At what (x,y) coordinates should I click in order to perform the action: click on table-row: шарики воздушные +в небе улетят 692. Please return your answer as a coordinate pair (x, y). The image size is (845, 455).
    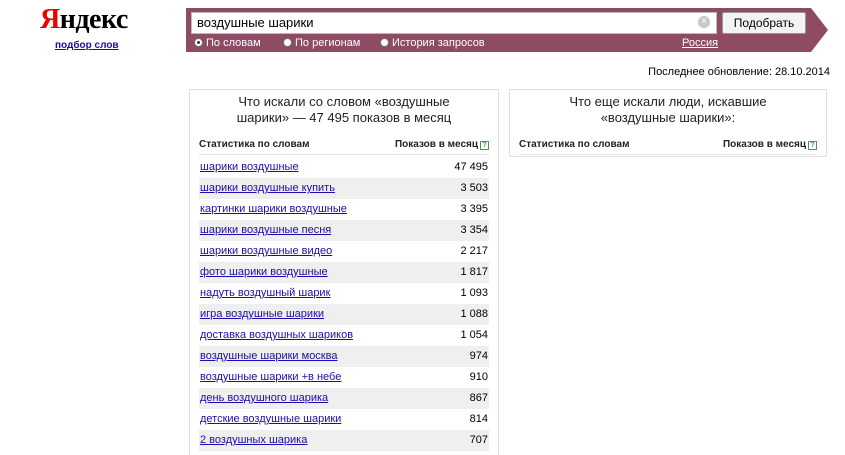
    Looking at the image, I should click on (344, 453).